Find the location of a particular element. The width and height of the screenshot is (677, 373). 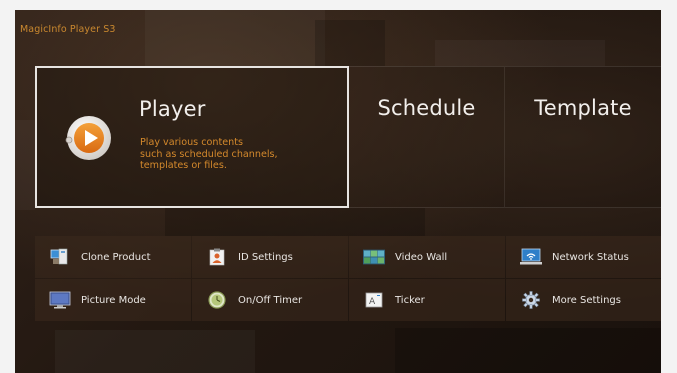

id-settings-button: ID Settings is located at coordinates (270, 257).